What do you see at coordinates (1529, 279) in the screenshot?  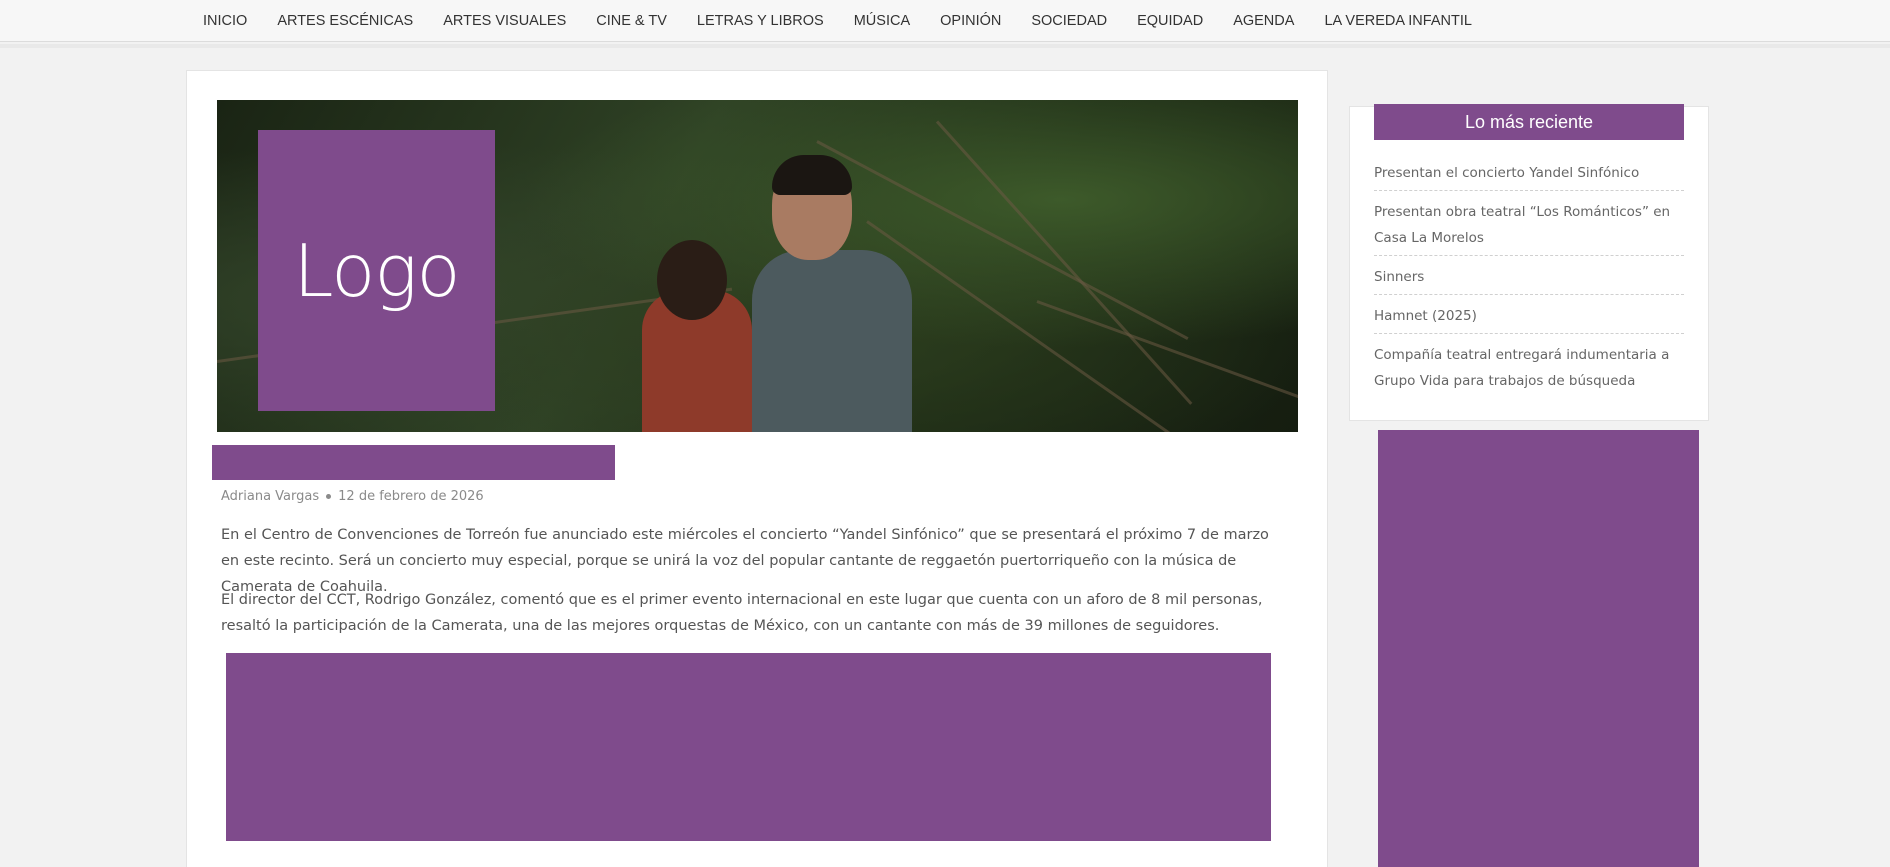 I see `recent-post-link: Sinners` at bounding box center [1529, 279].